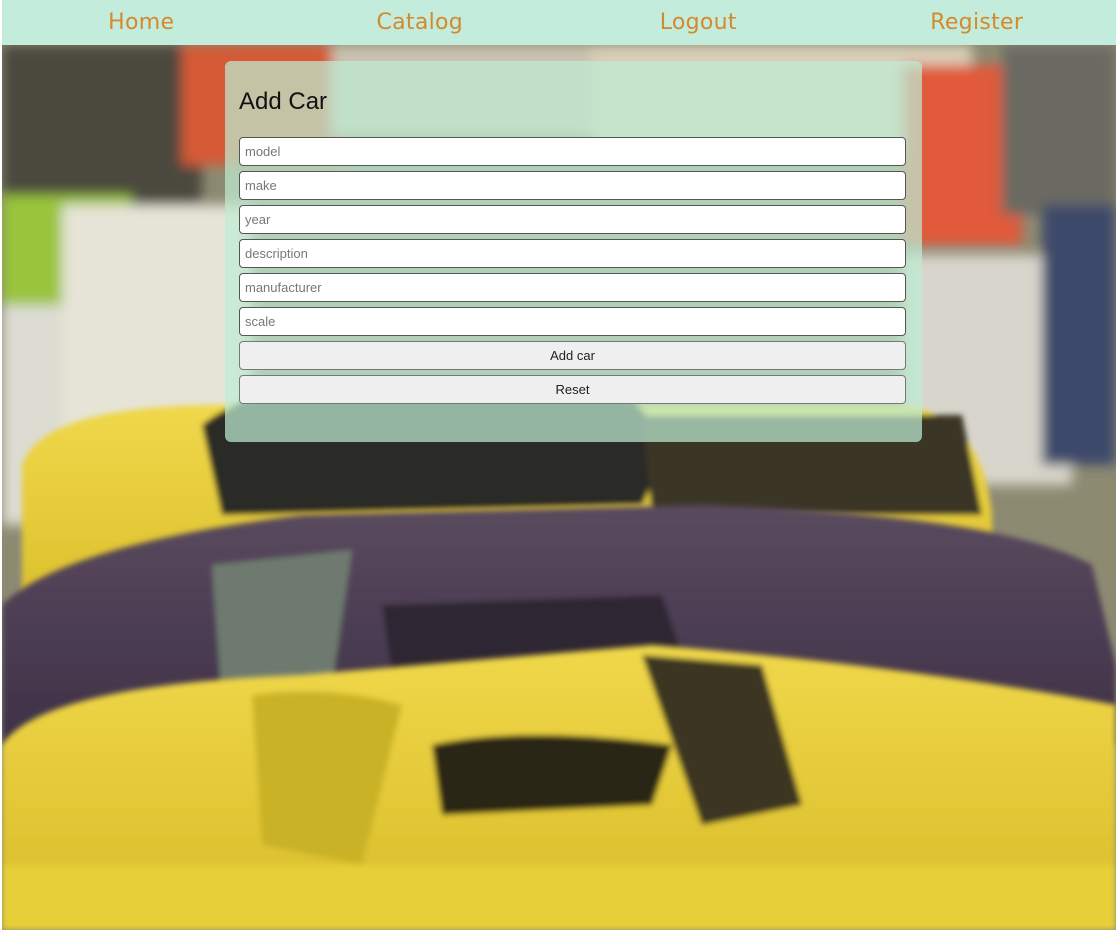 This screenshot has height=930, width=1116. Describe the element at coordinates (977, 22) in the screenshot. I see `nav-register-link: Register` at that location.